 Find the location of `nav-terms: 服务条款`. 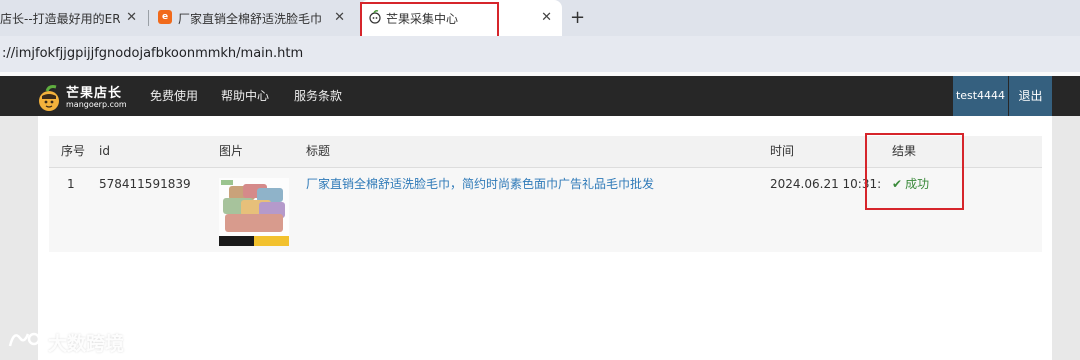

nav-terms: 服务条款 is located at coordinates (318, 96).